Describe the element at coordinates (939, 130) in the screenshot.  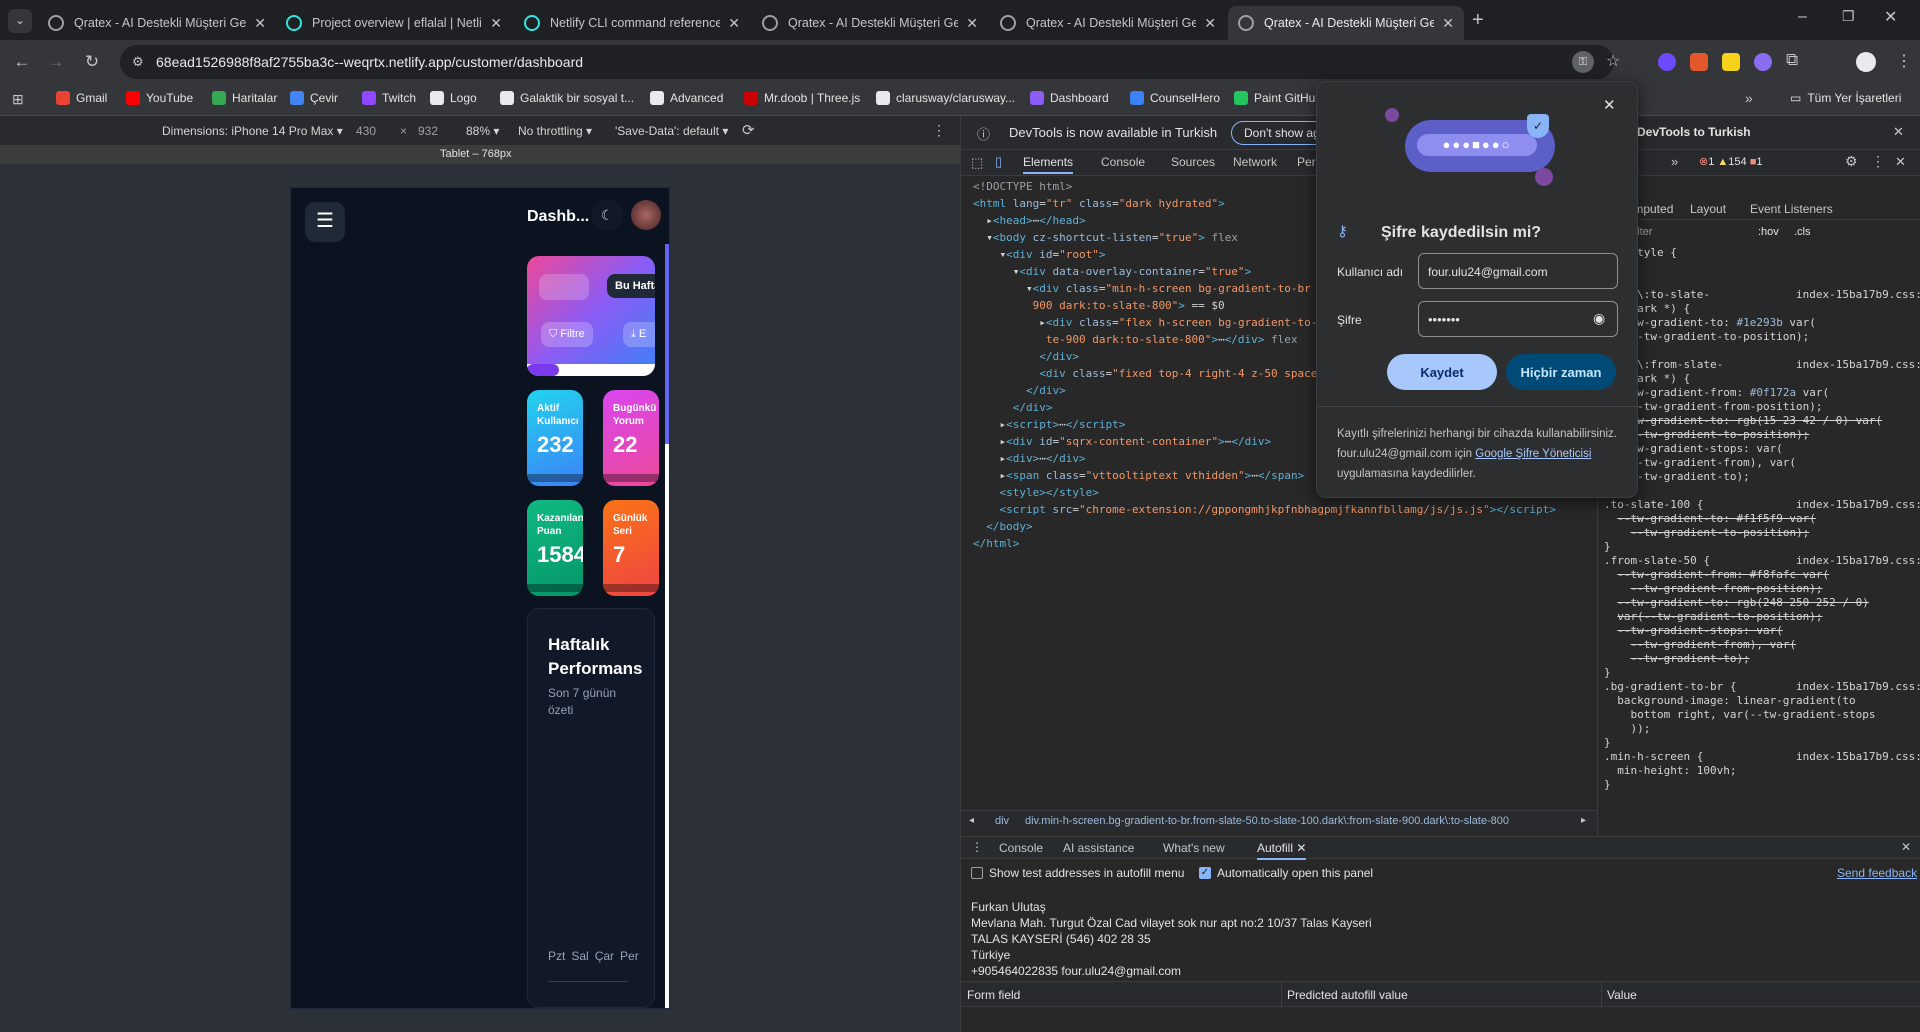
I see `more-options-icon: ⋮` at that location.